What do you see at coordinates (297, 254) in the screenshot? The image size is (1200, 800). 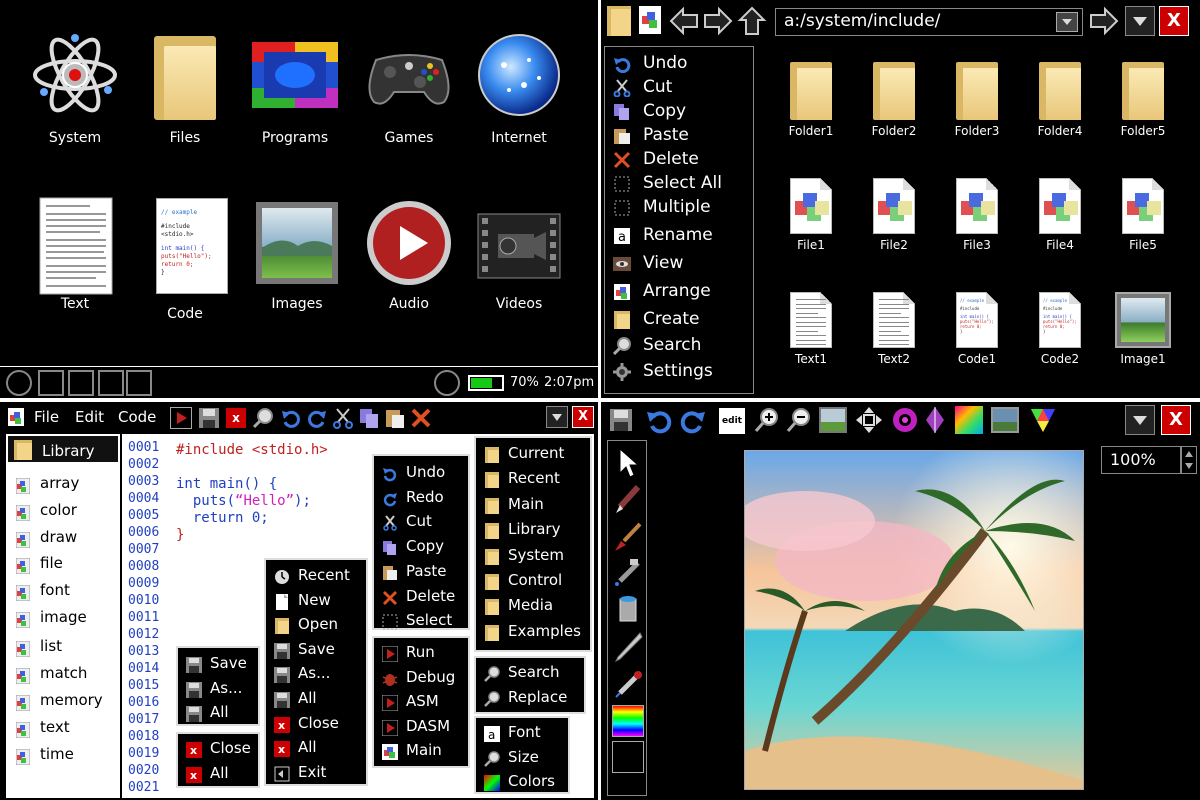 I see `app-images: Images` at bounding box center [297, 254].